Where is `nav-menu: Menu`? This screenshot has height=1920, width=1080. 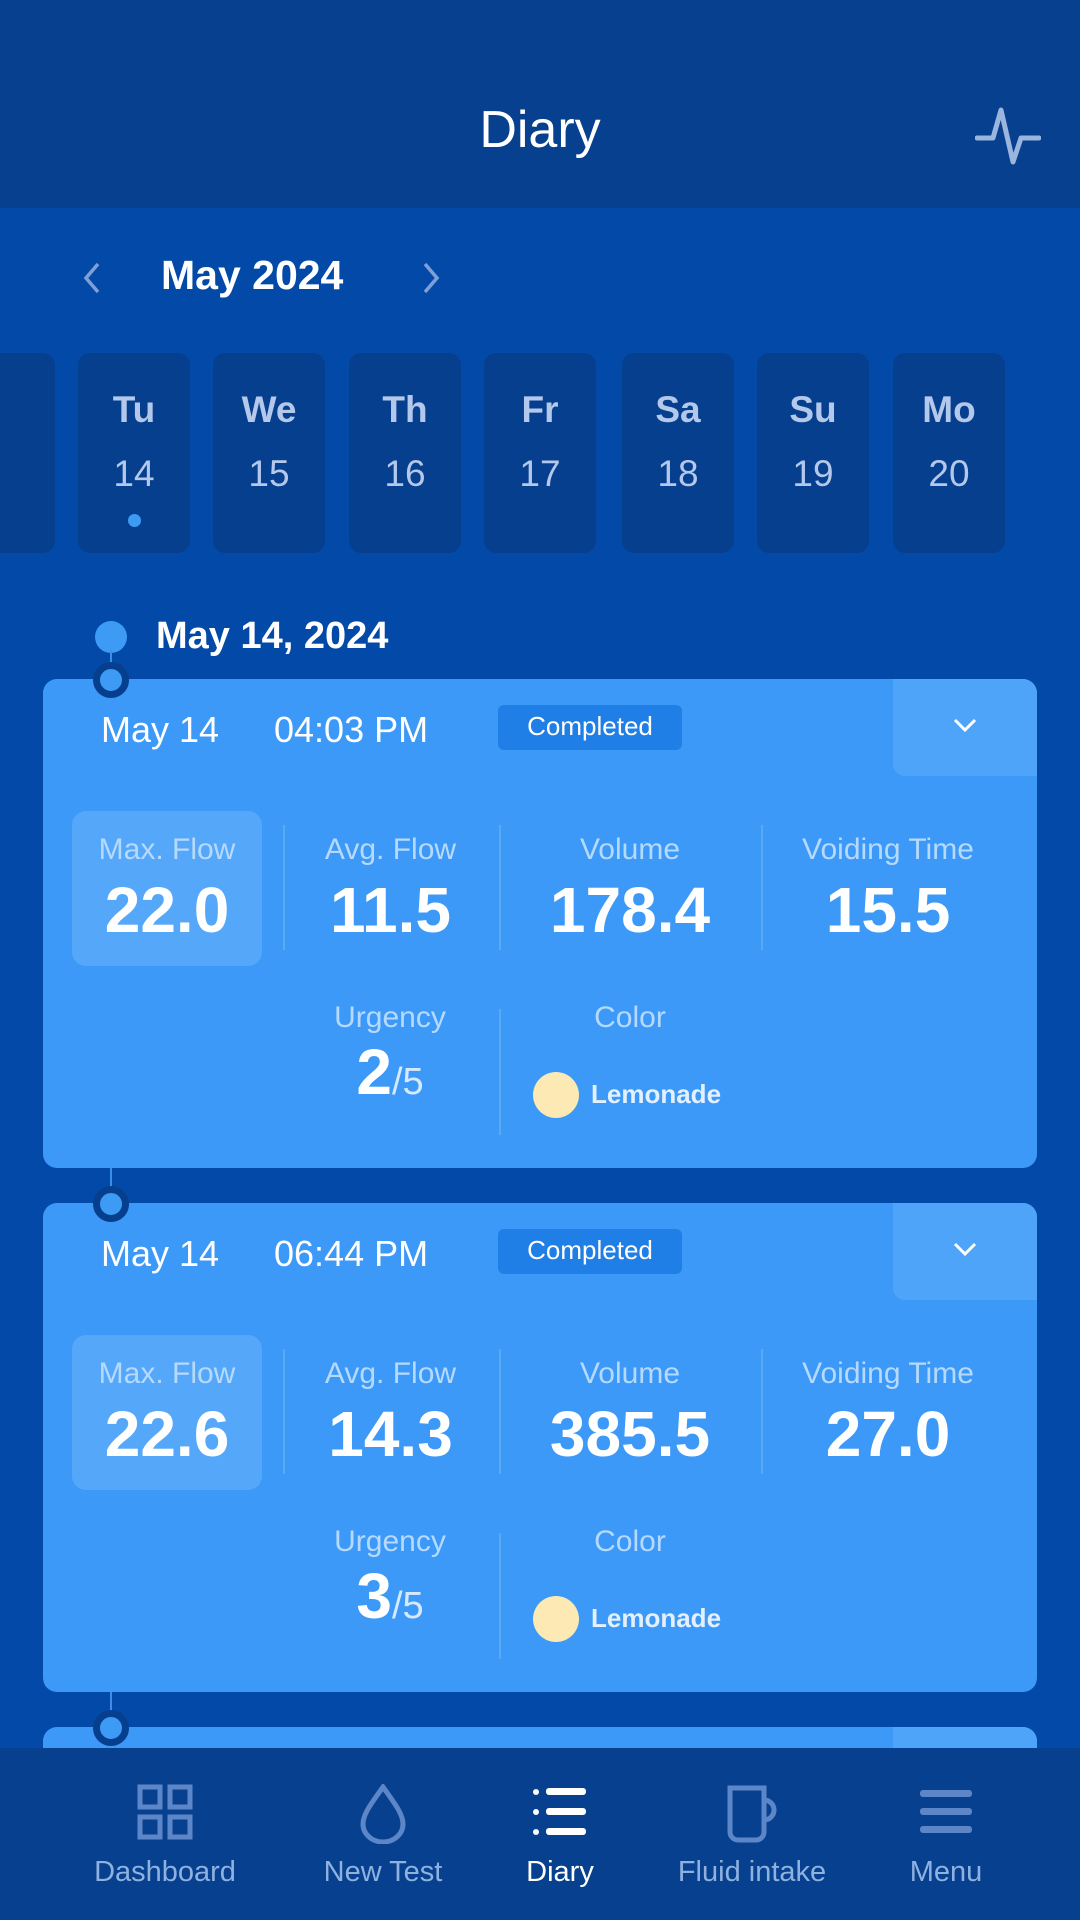 nav-menu: Menu is located at coordinates (946, 1834).